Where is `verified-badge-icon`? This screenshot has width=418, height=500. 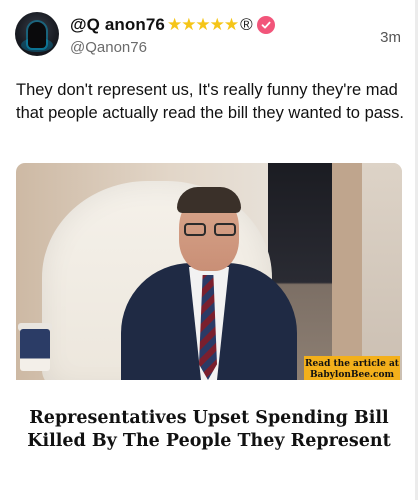
verified-badge-icon is located at coordinates (265, 25).